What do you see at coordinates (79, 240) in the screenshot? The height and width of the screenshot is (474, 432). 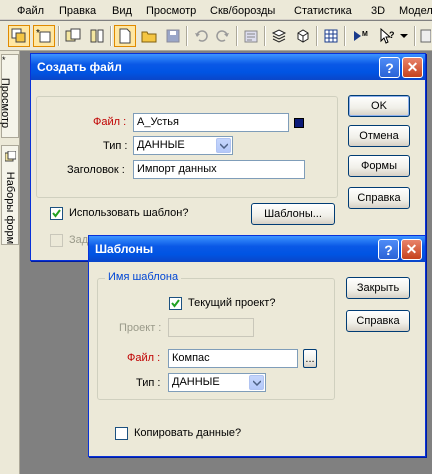 I see `partial-label: Зад` at bounding box center [79, 240].